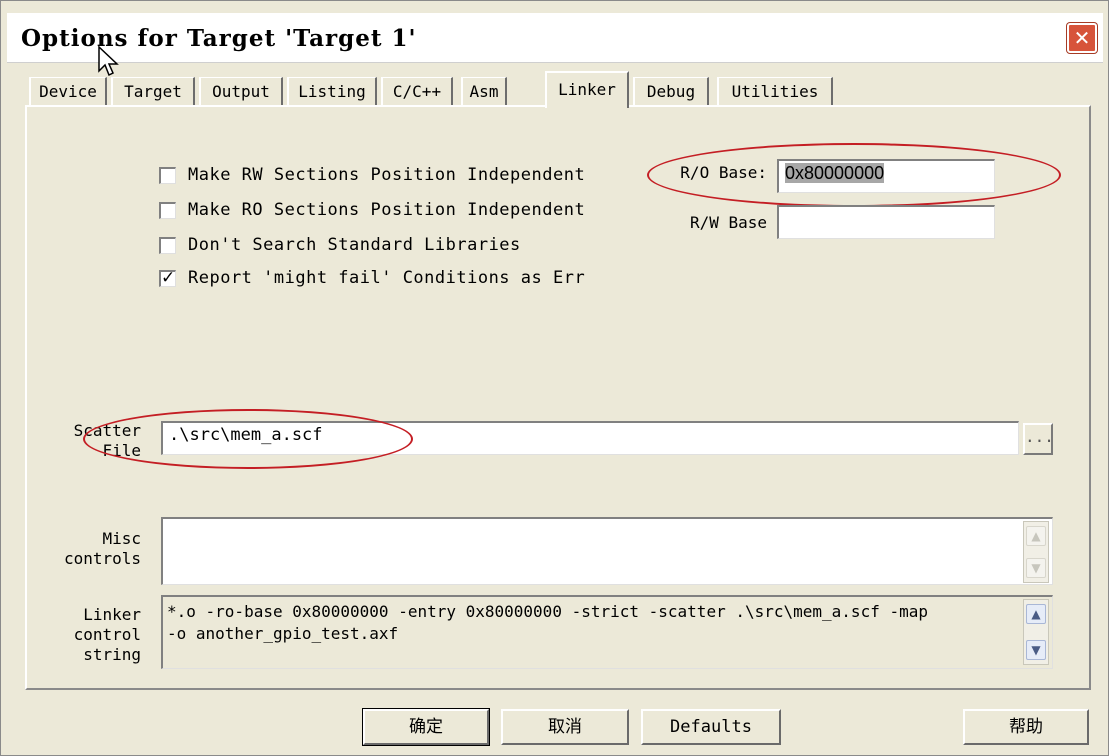 This screenshot has height=756, width=1109. Describe the element at coordinates (555, 38) in the screenshot. I see `title-bar: Options for Target 'Target 1' ✕` at that location.